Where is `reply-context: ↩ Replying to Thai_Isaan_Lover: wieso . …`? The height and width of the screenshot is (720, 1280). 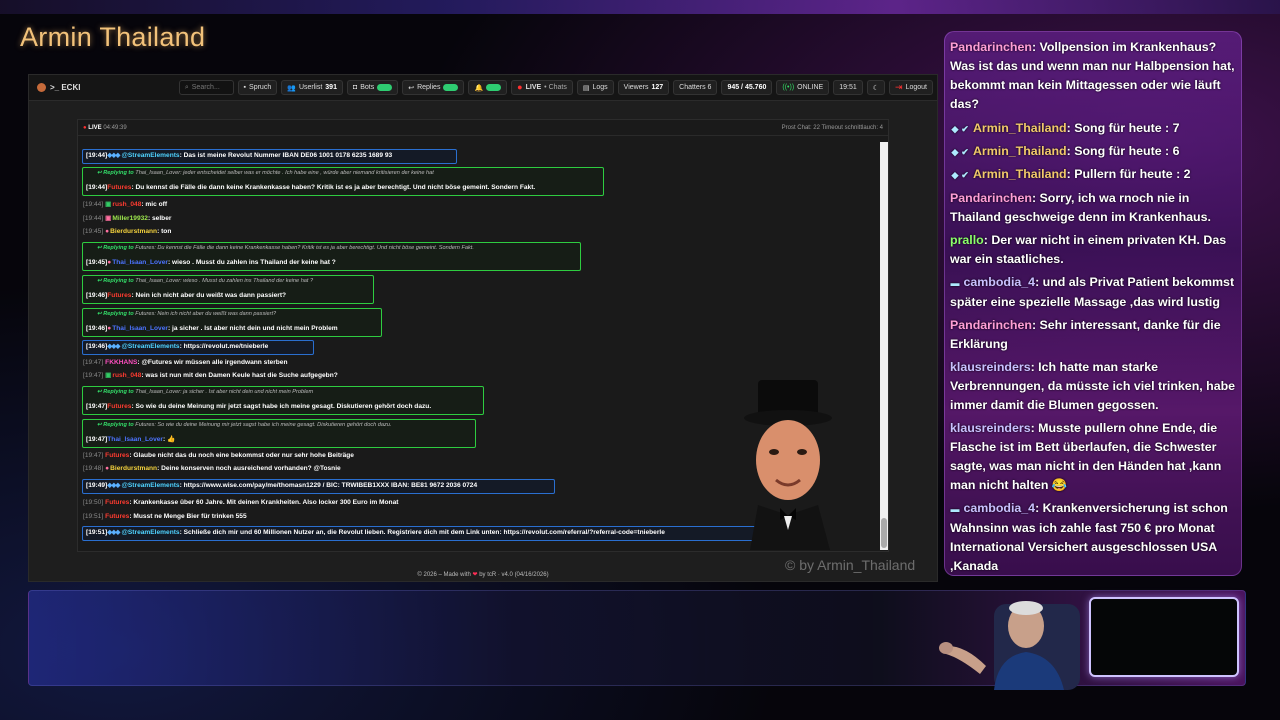
reply-context: ↩ Replying to Thai_Isaan_Lover: wieso . … is located at coordinates (205, 282).